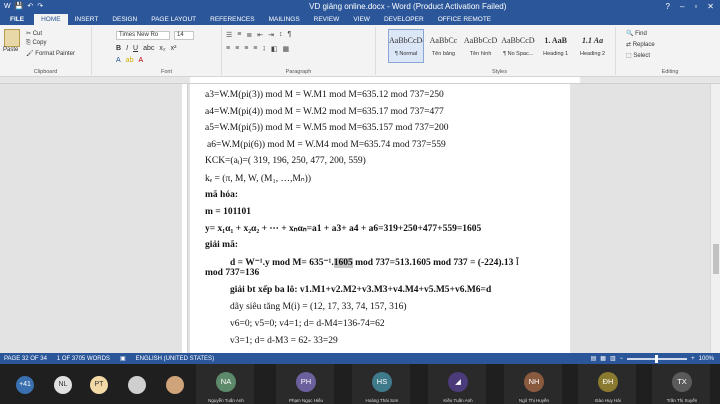 Image resolution: width=720 pixels, height=404 pixels. Describe the element at coordinates (622, 359) in the screenshot. I see `zoom-out-icon: −` at that location.